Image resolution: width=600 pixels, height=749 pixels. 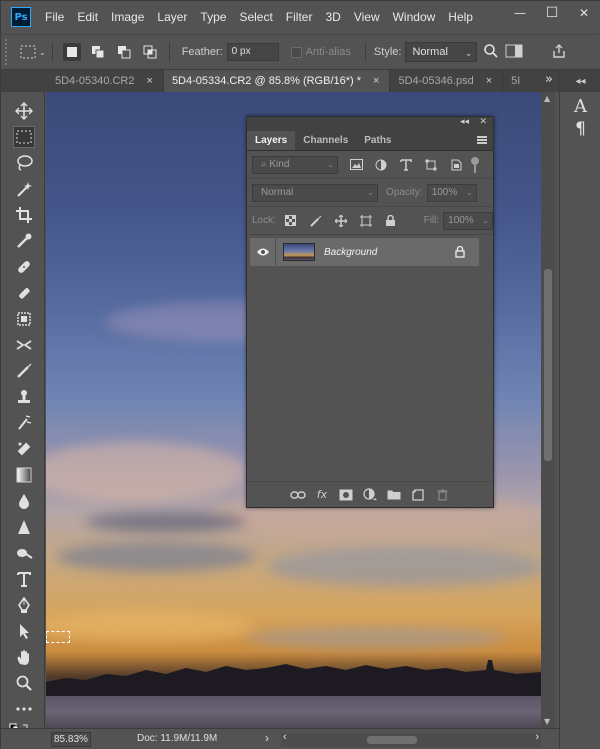 What do you see at coordinates (24, 605) in the screenshot?
I see `pen-tool-icon` at bounding box center [24, 605].